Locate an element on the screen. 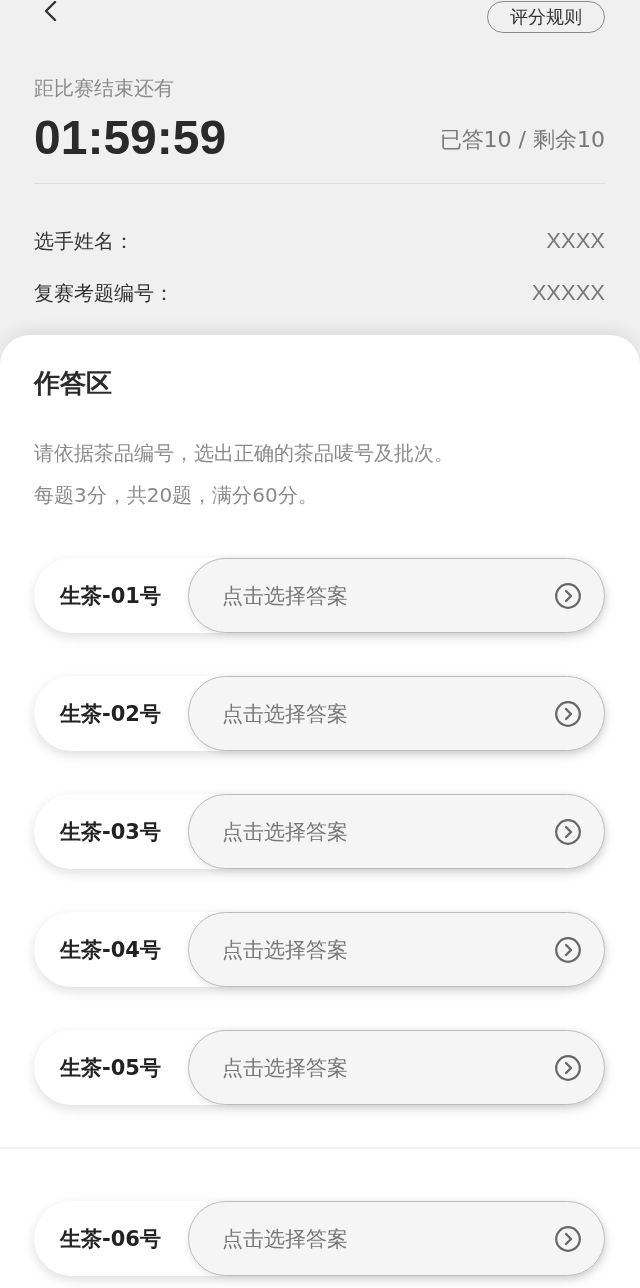 The width and height of the screenshot is (640, 1288). info-label: 选手姓名： is located at coordinates (84, 241).